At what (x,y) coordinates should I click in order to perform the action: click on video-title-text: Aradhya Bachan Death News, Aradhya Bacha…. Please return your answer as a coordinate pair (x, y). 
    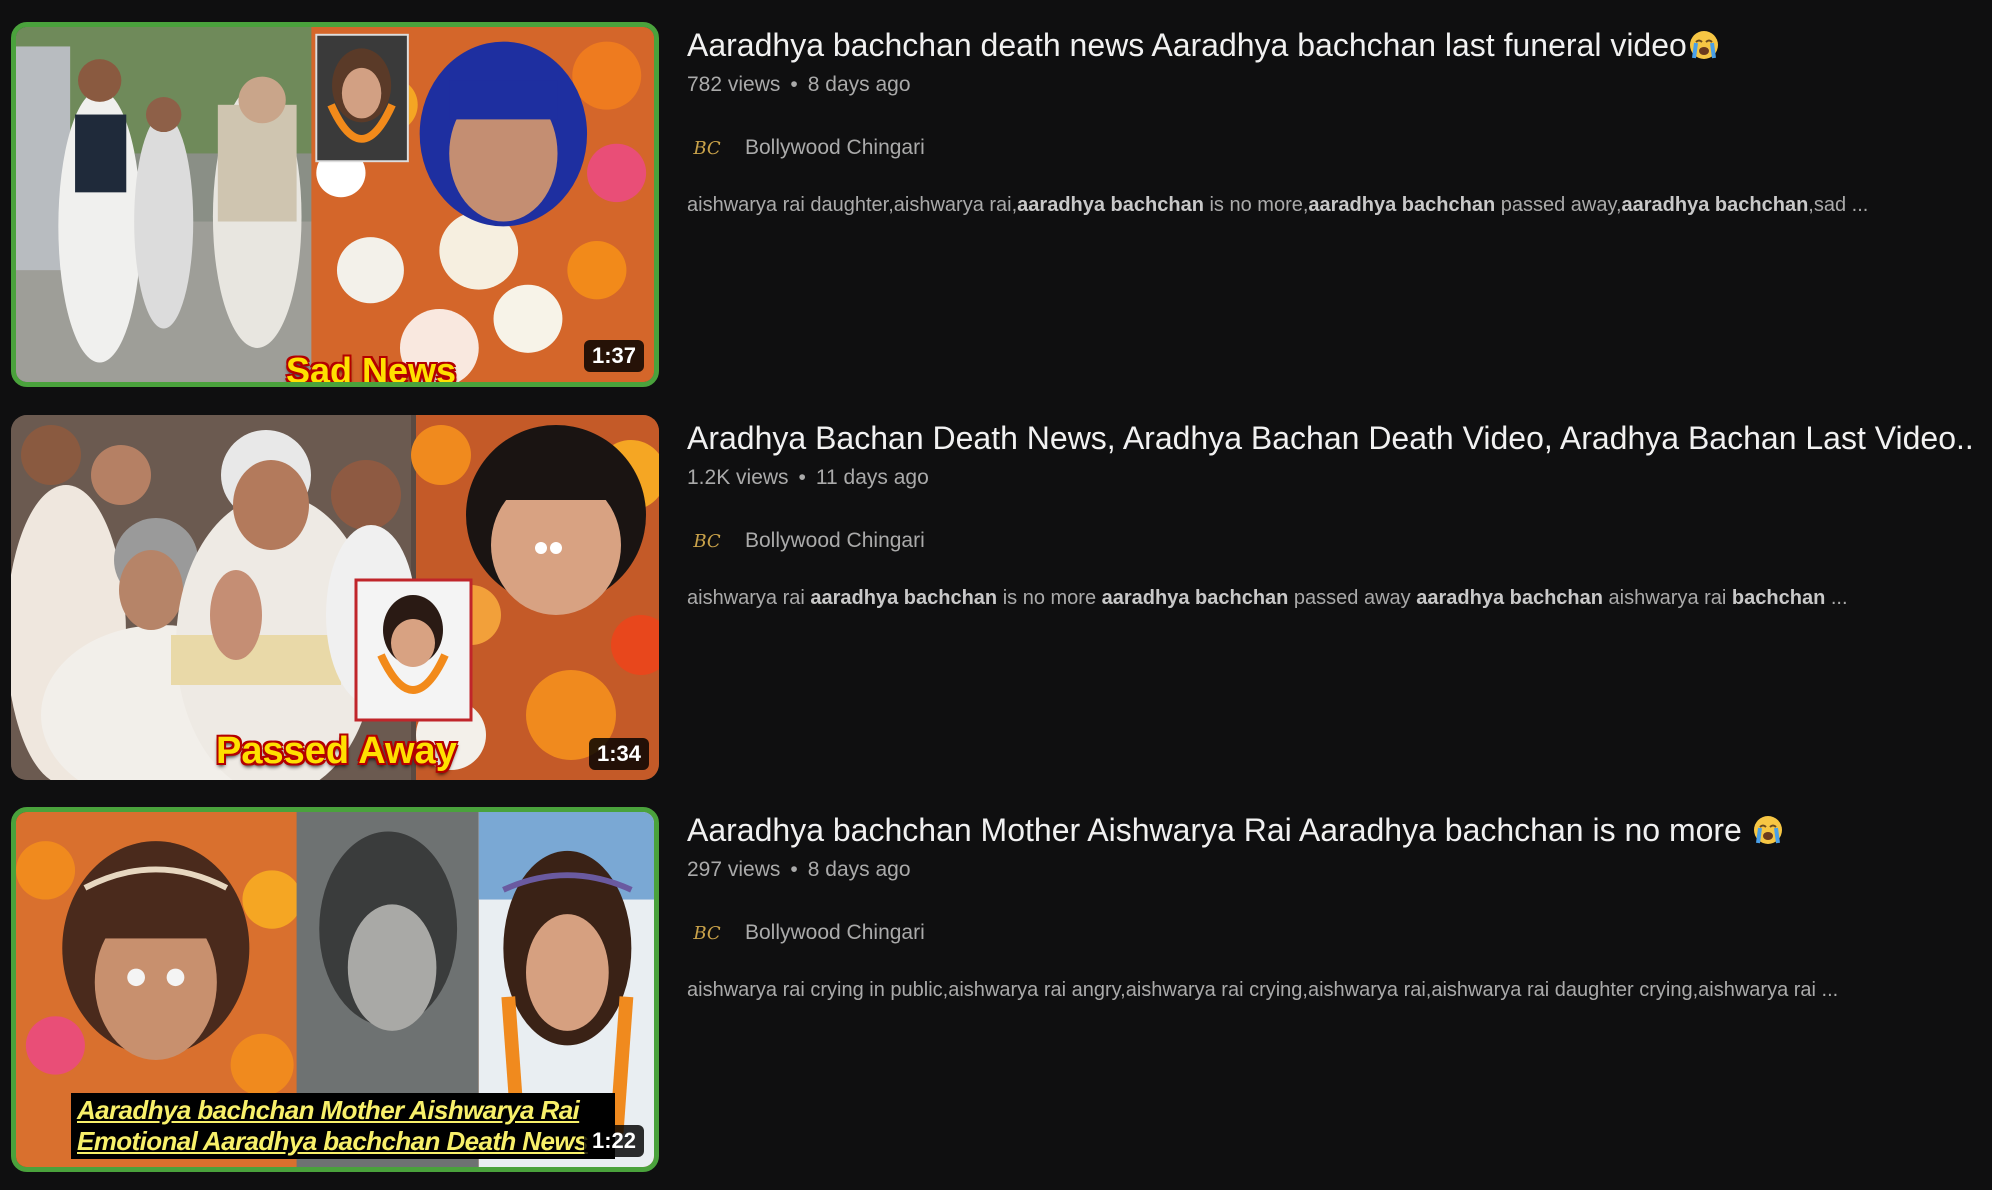
    Looking at the image, I should click on (1330, 438).